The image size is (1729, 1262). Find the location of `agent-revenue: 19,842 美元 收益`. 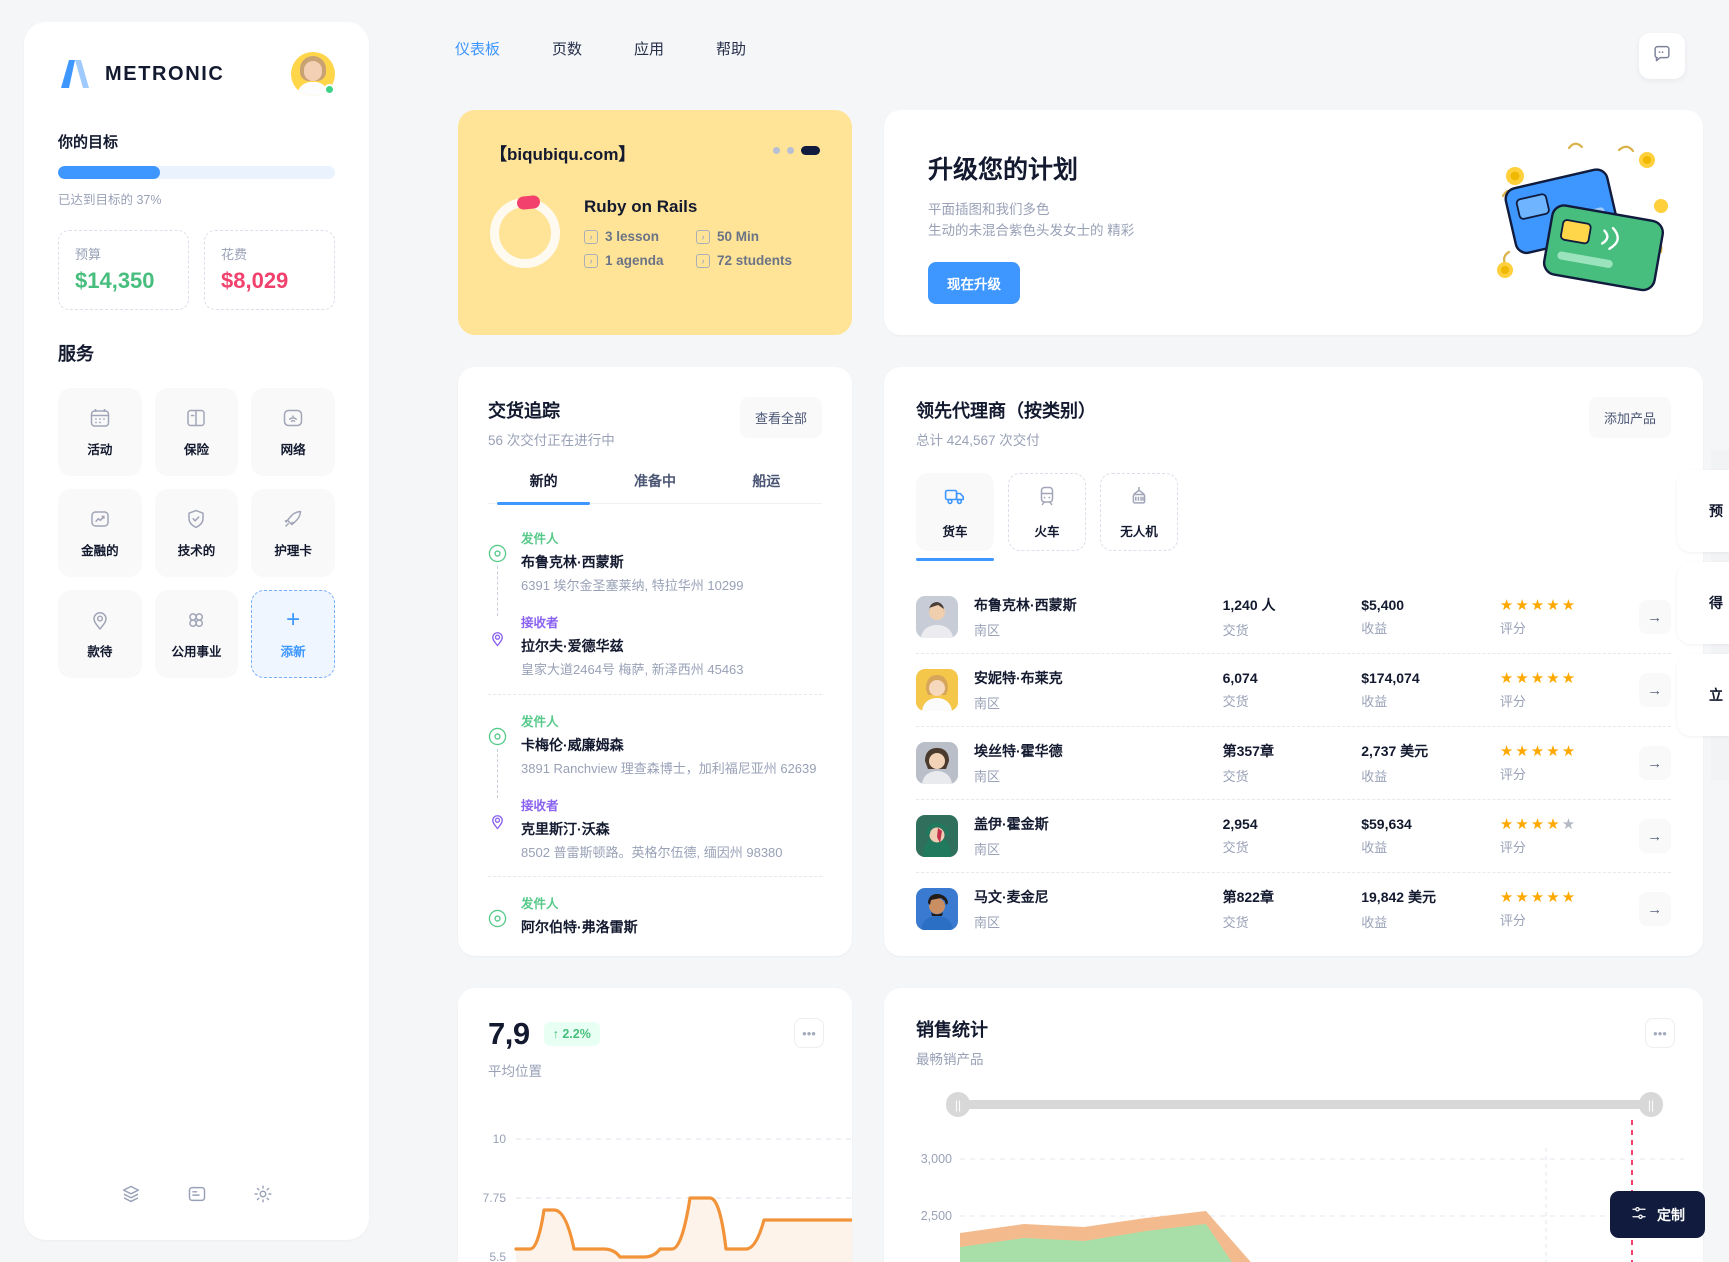

agent-revenue: 19,842 美元 收益 is located at coordinates (1430, 909).